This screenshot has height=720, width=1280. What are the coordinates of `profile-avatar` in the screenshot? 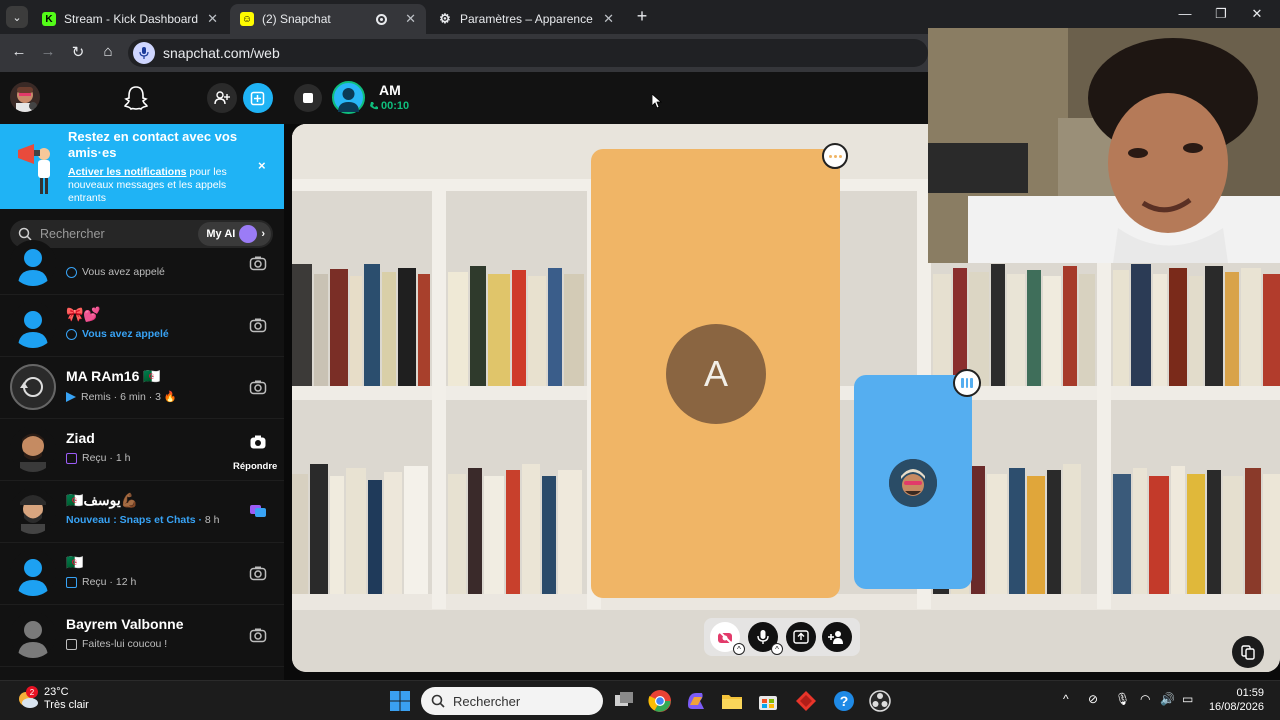 It's located at (25, 97).